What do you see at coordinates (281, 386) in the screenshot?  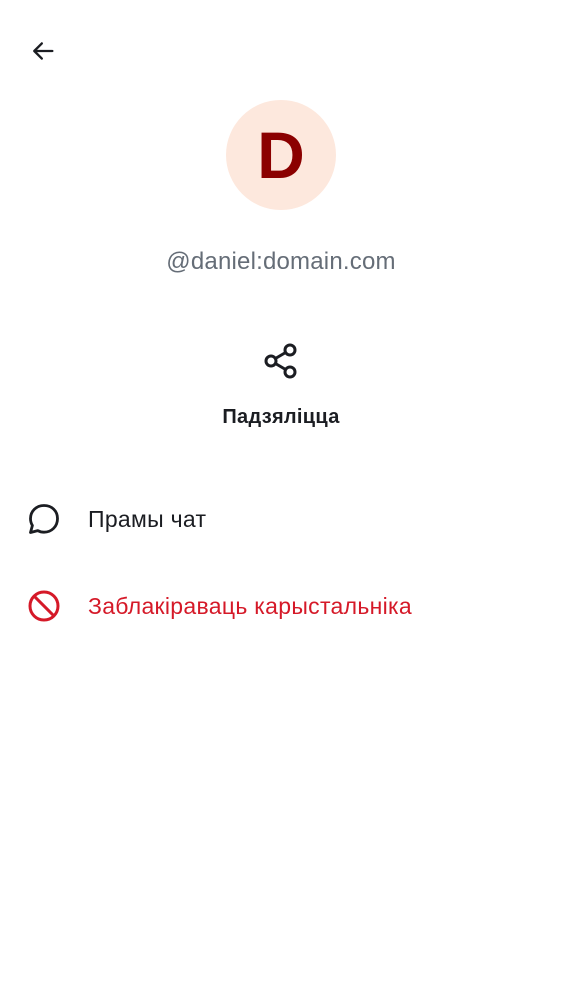 I see `share-button: Падзяліцца` at bounding box center [281, 386].